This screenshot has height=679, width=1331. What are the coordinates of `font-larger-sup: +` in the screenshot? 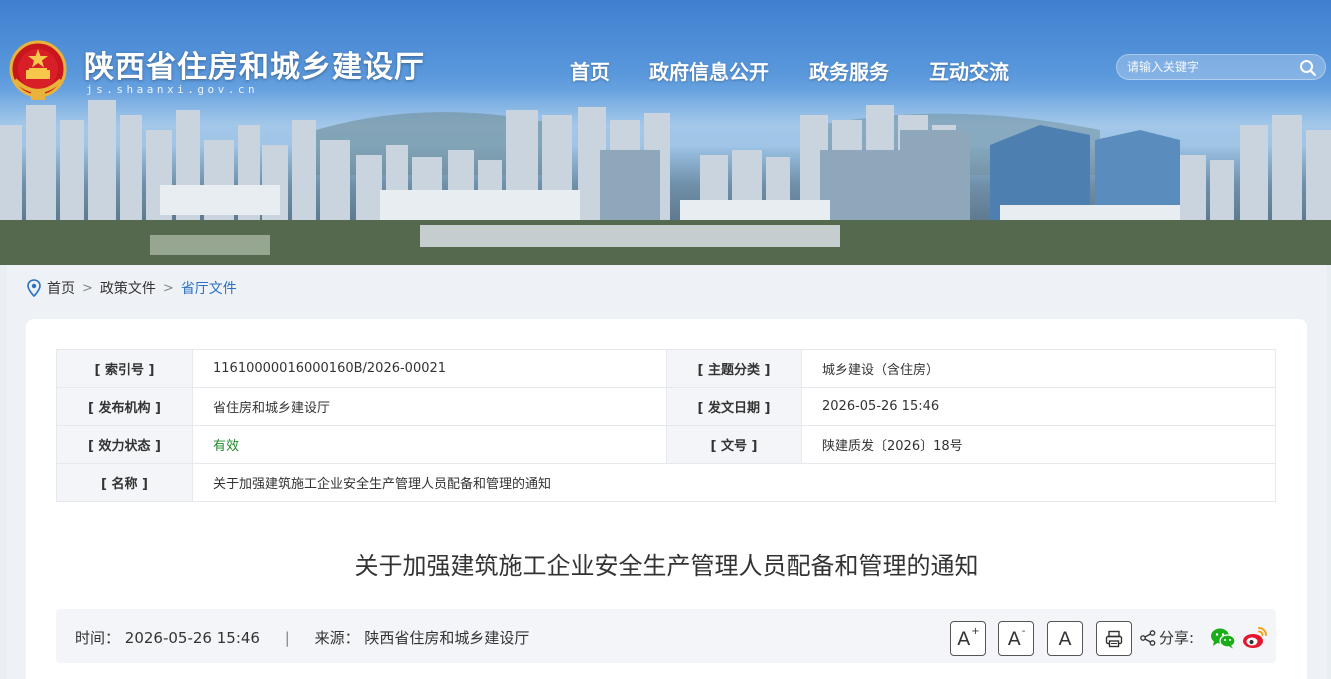 It's located at (975, 631).